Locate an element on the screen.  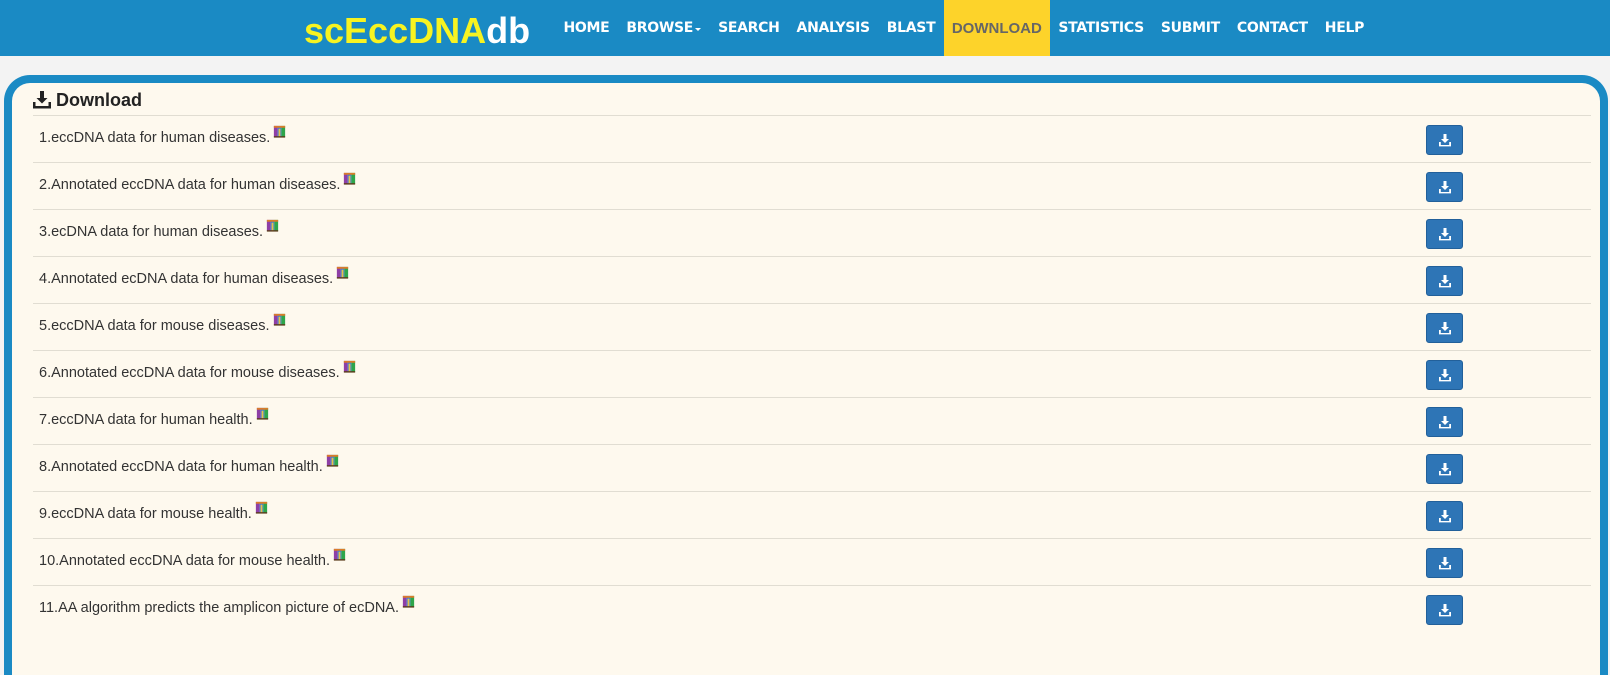
download-row: 3.ecDNA data for human diseases. is located at coordinates (812, 232).